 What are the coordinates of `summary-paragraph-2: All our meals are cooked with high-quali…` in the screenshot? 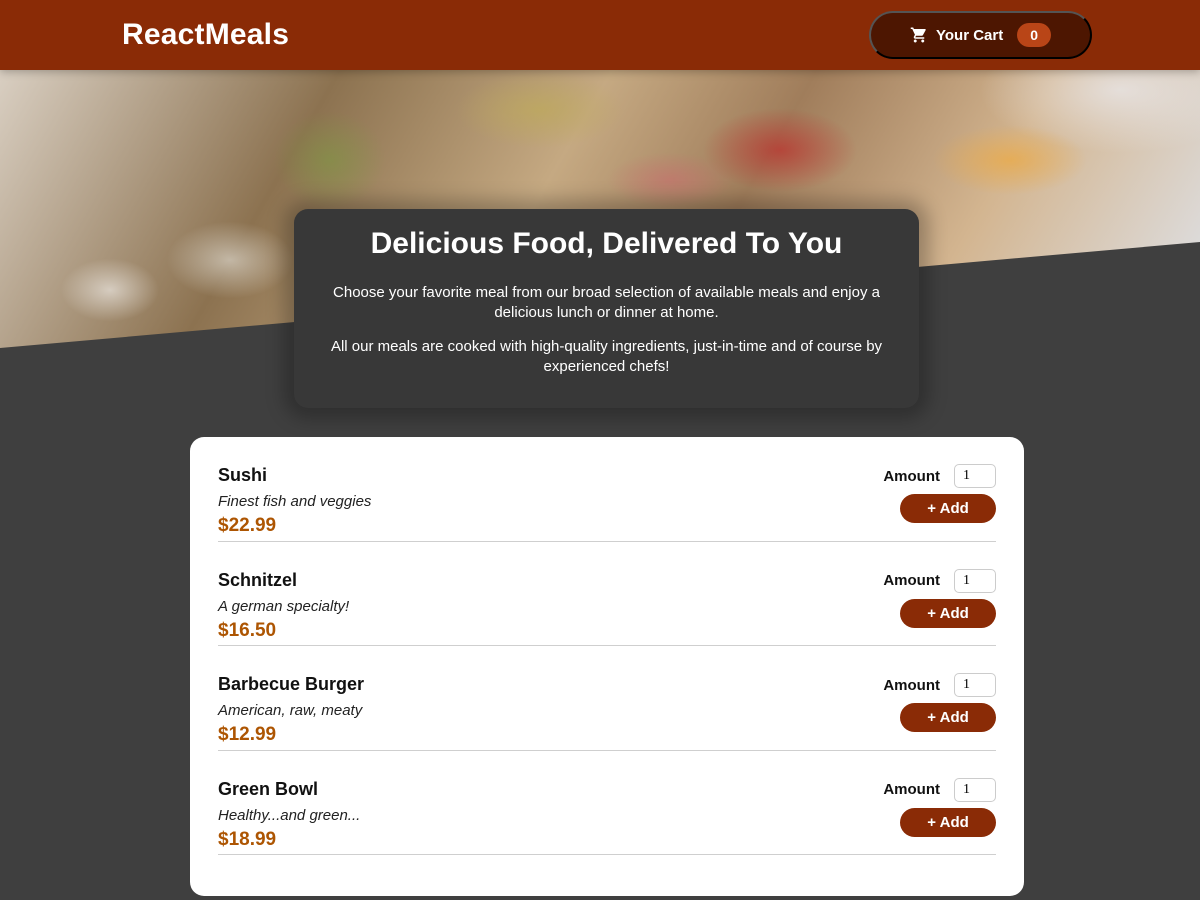 It's located at (606, 356).